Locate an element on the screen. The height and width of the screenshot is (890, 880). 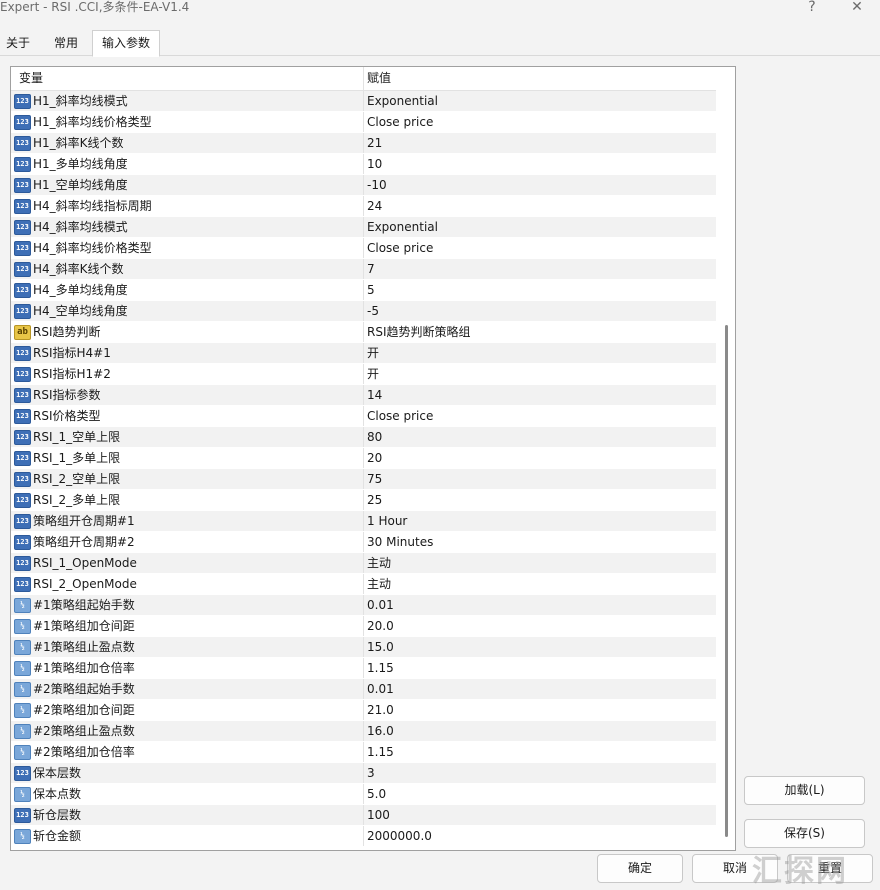
parameter-value: -5 is located at coordinates (373, 311).